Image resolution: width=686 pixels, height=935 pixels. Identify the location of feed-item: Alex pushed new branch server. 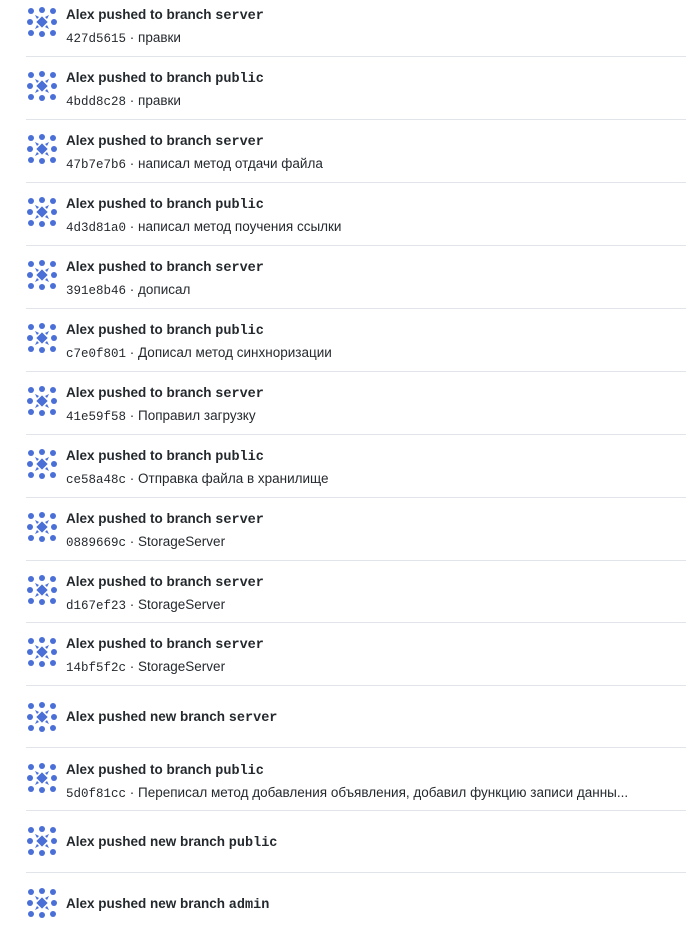
(356, 717).